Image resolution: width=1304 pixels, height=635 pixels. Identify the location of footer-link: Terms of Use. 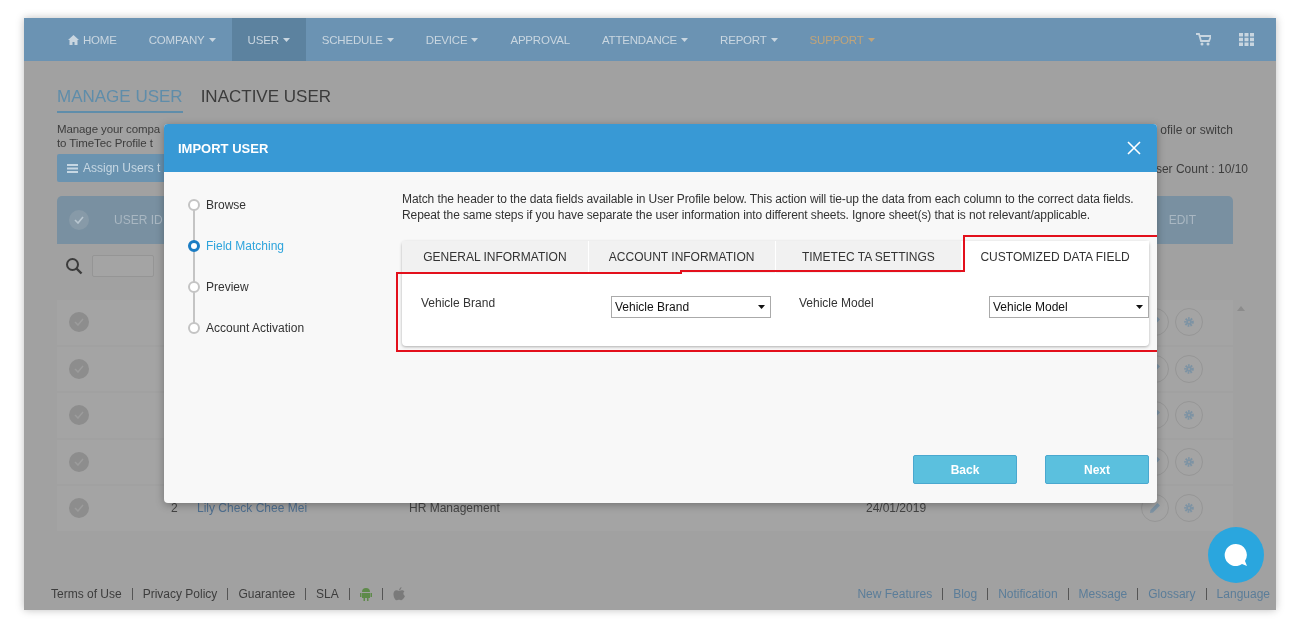
(86, 593).